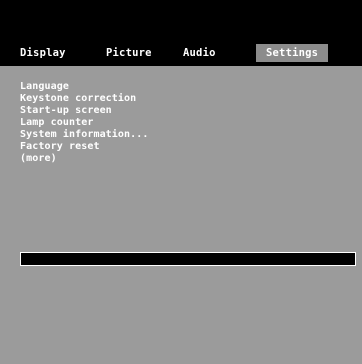 The width and height of the screenshot is (362, 364). Describe the element at coordinates (292, 53) in the screenshot. I see `tab-settings: Settings` at that location.